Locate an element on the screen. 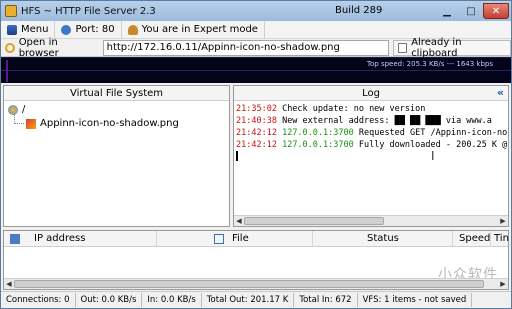 The image size is (512, 309). copy-to-clipboard-button: Already in clipboard is located at coordinates (451, 47).